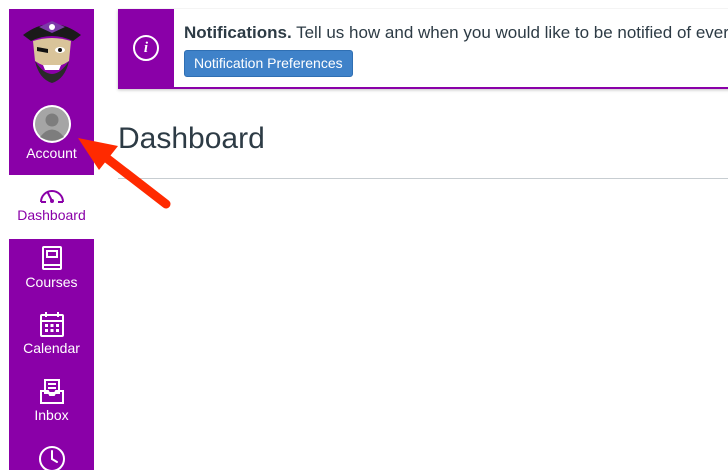  What do you see at coordinates (268, 63) in the screenshot?
I see `notification-preferences-button: Notification Preferences` at bounding box center [268, 63].